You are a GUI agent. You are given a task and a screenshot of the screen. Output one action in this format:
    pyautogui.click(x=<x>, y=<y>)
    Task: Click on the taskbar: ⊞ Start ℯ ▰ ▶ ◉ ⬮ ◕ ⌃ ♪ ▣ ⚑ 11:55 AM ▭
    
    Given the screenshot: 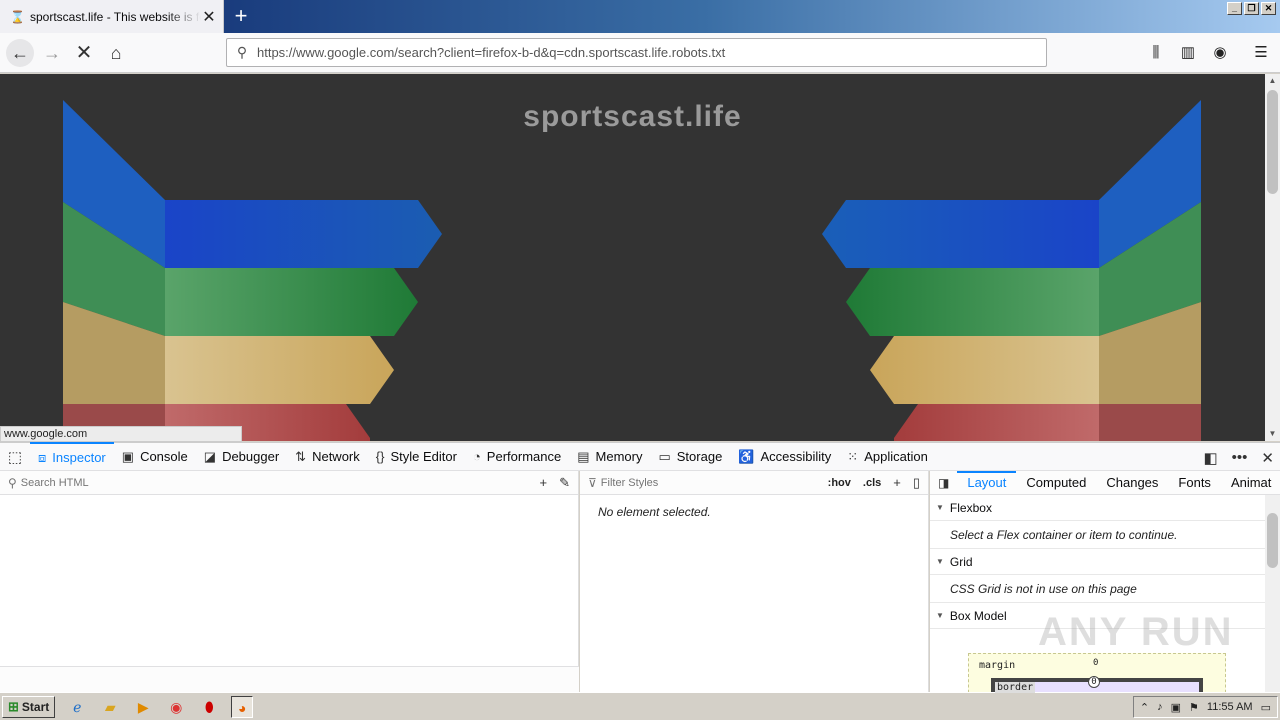 What is the action you would take?
    pyautogui.click(x=640, y=706)
    